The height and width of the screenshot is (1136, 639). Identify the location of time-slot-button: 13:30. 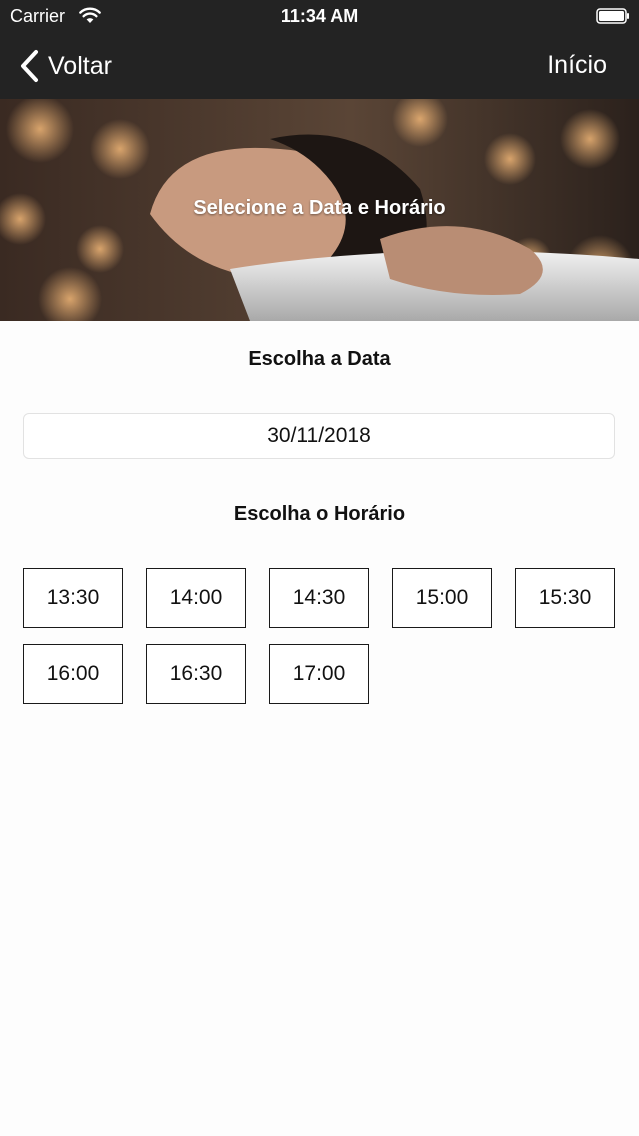
(73, 598).